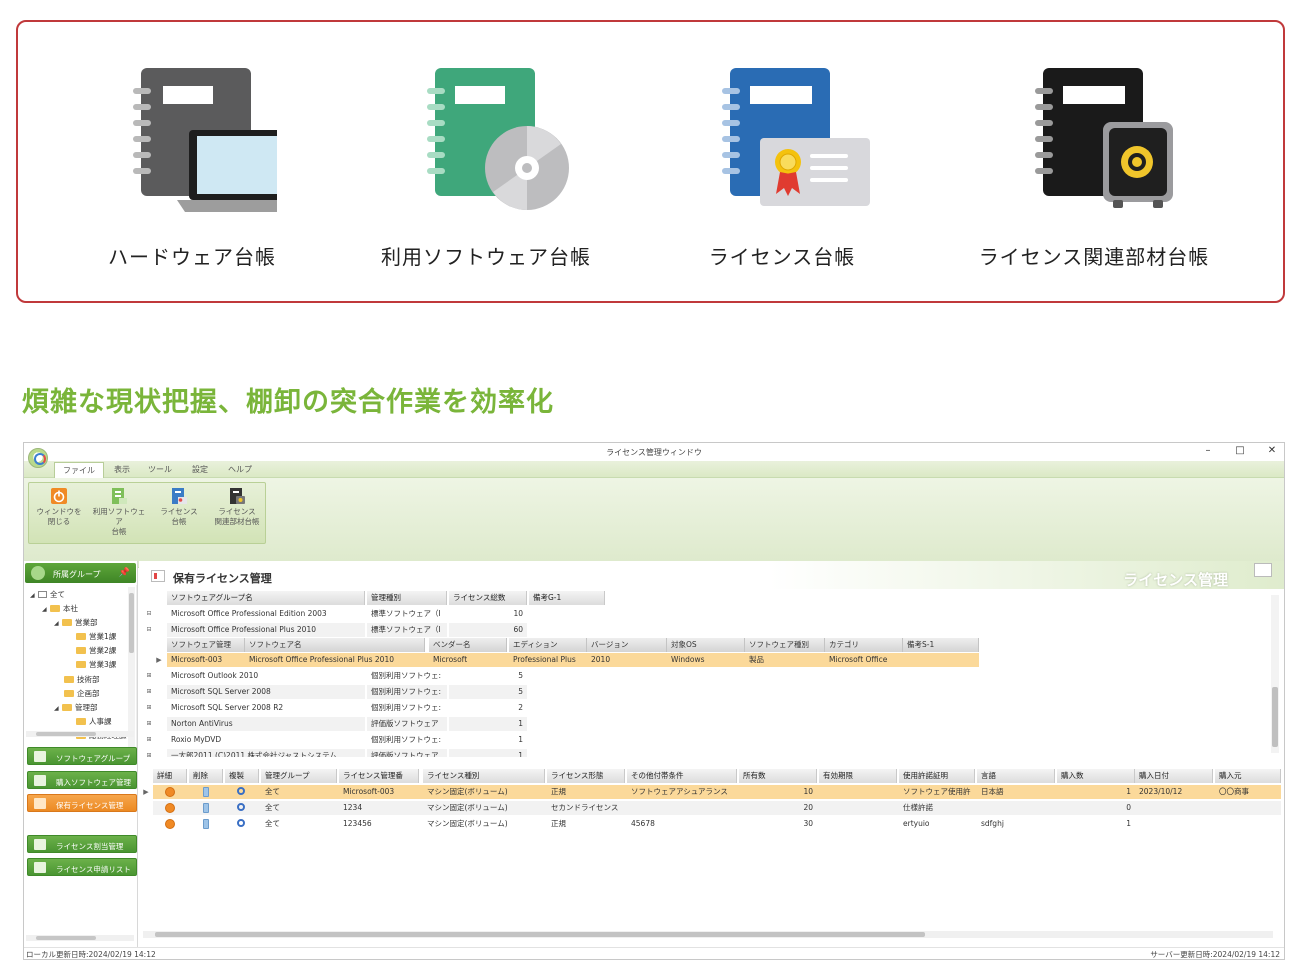 This screenshot has width=1304, height=980. I want to click on tree-node: ◢ 全て, so click(47, 595).